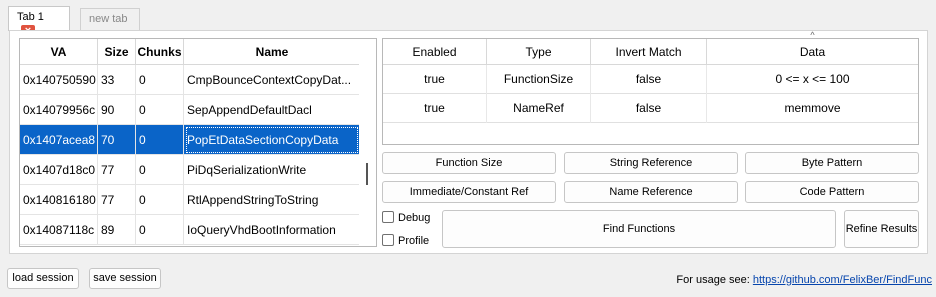 Image resolution: width=936 pixels, height=297 pixels. Describe the element at coordinates (832, 163) in the screenshot. I see `byte-pattern-button: Byte Pattern` at that location.